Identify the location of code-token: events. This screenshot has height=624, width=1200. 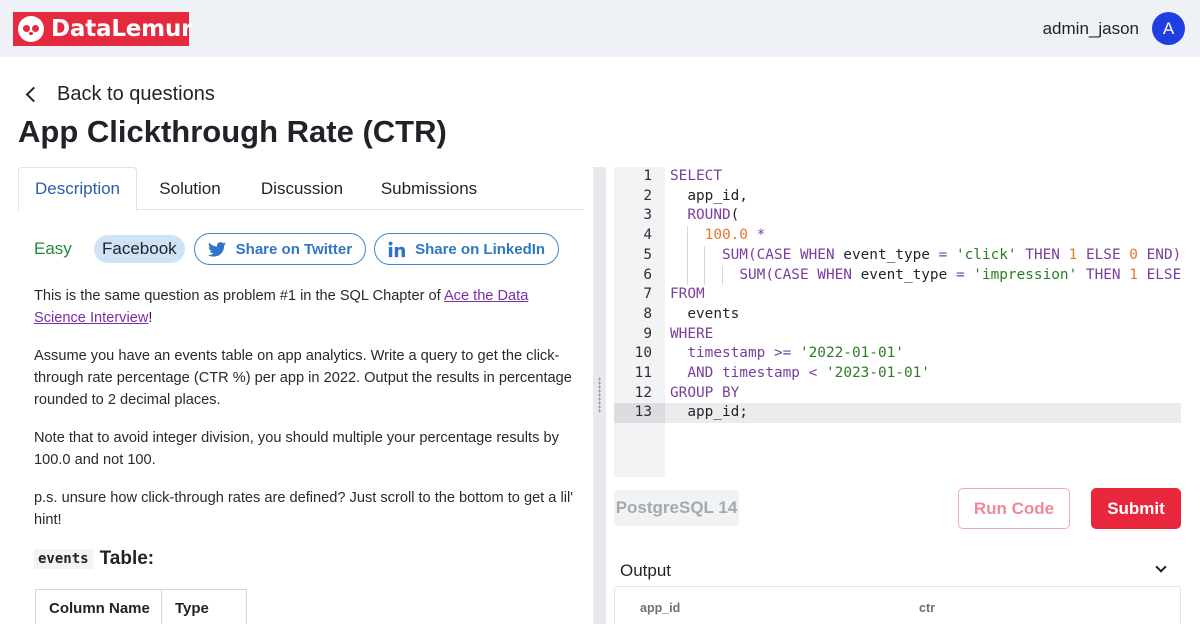
(713, 313).